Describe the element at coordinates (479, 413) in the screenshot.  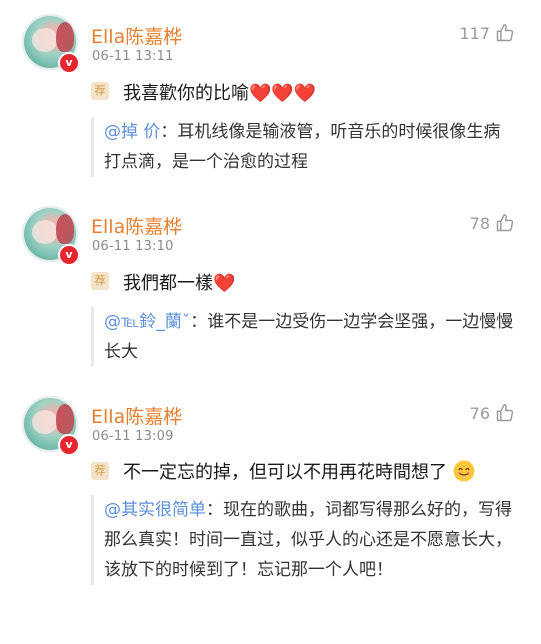
I see `like-count: 76` at that location.